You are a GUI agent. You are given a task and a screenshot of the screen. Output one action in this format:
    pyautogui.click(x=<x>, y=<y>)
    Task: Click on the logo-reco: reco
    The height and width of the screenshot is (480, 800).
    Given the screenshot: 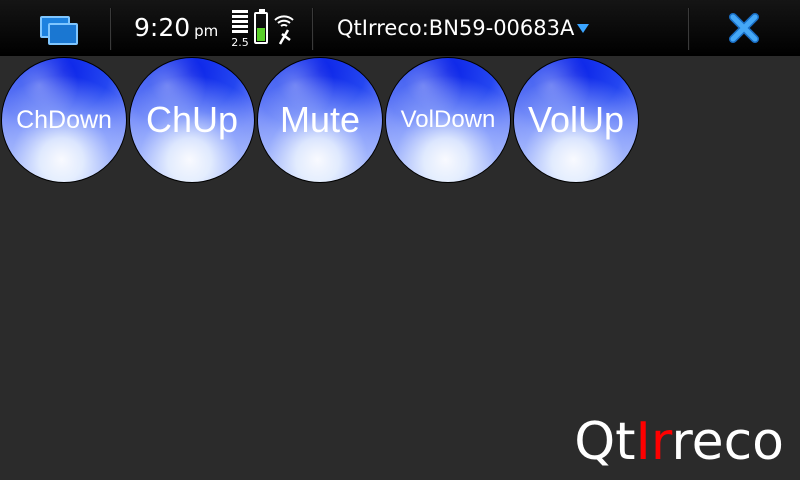 What is the action you would take?
    pyautogui.click(x=727, y=442)
    